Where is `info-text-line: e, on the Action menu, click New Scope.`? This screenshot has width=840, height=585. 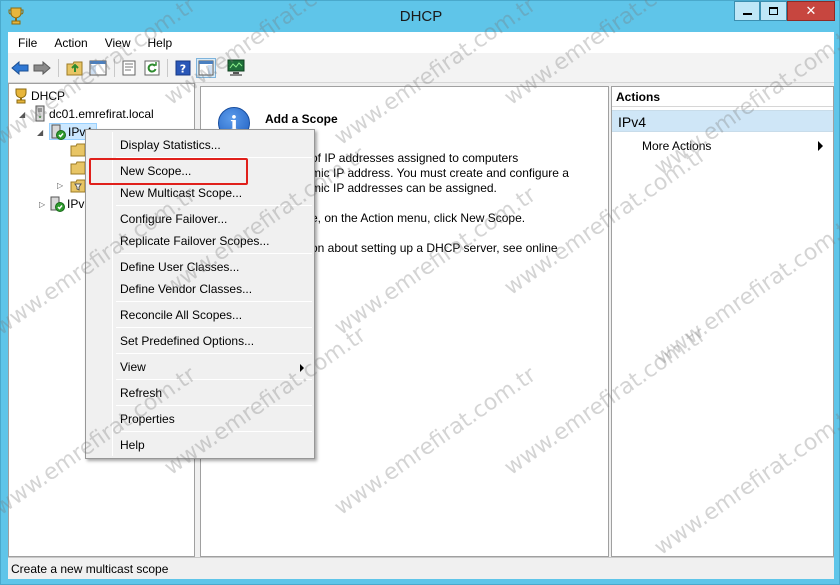
info-text-line: e, on the Action menu, click New Scope. is located at coordinates (418, 218).